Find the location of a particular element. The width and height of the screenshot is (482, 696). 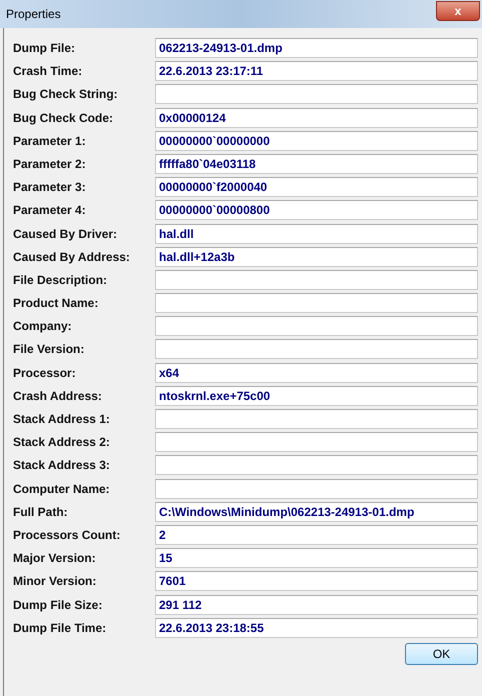

field-label: Parameter 2: is located at coordinates (50, 164).